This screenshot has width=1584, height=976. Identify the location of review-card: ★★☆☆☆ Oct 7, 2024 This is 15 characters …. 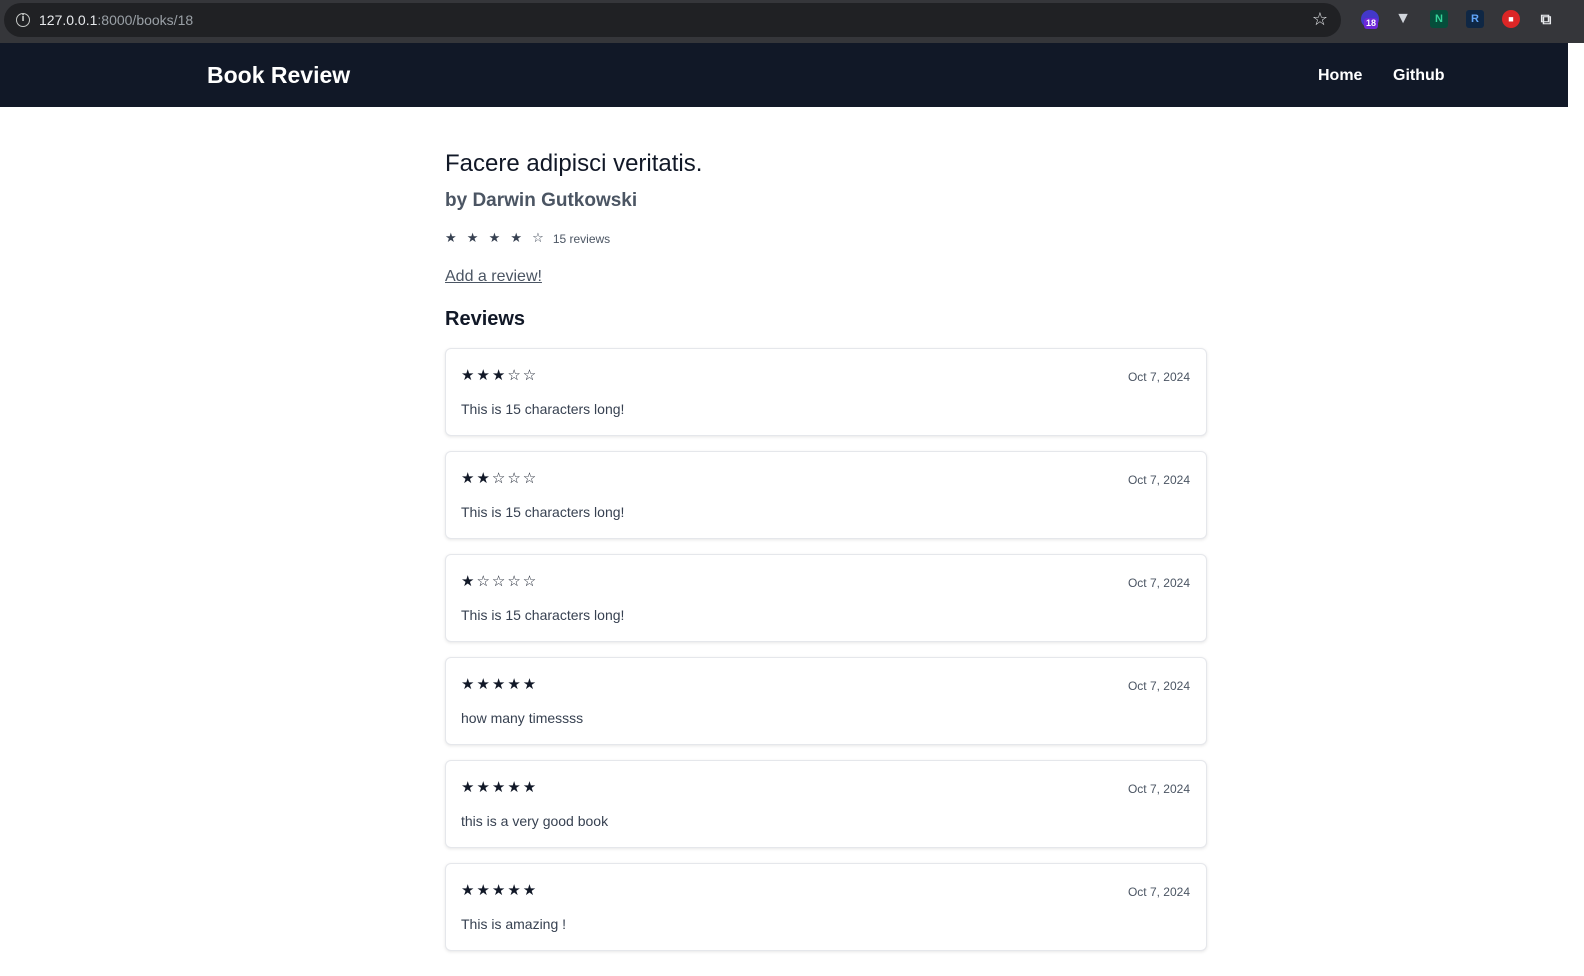
(826, 495).